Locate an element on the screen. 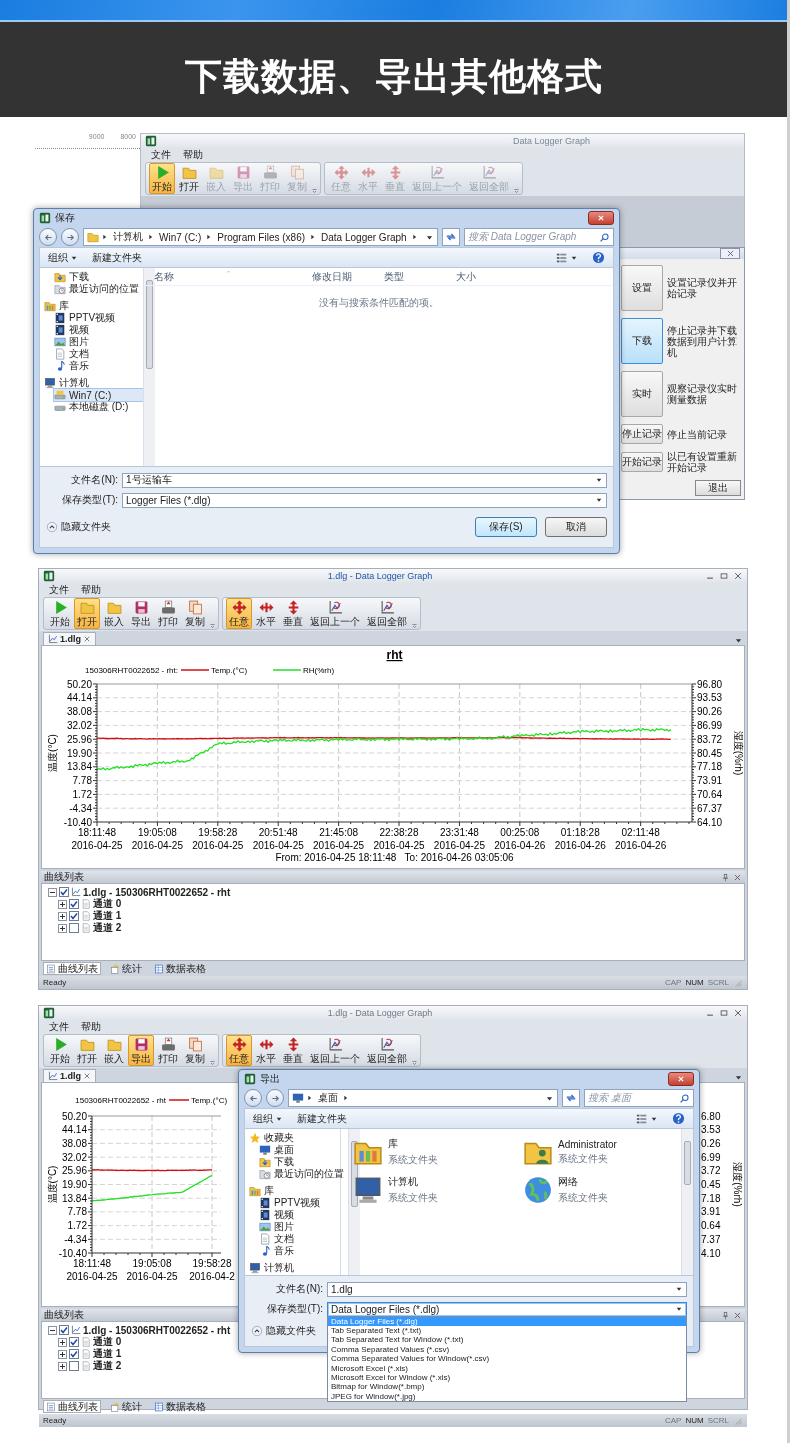 The image size is (790, 1443). tick-label: 19:58:28 2016-04-2 is located at coordinates (212, 1270).